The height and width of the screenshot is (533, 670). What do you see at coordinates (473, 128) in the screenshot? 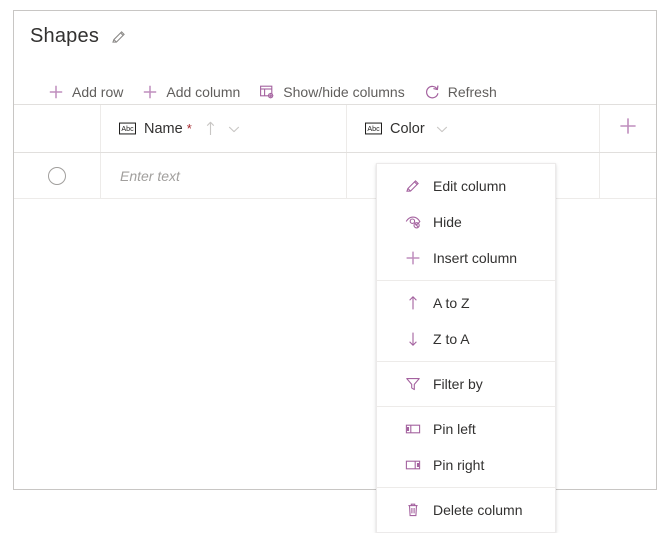
I see `column-header-color: Abc Color` at bounding box center [473, 128].